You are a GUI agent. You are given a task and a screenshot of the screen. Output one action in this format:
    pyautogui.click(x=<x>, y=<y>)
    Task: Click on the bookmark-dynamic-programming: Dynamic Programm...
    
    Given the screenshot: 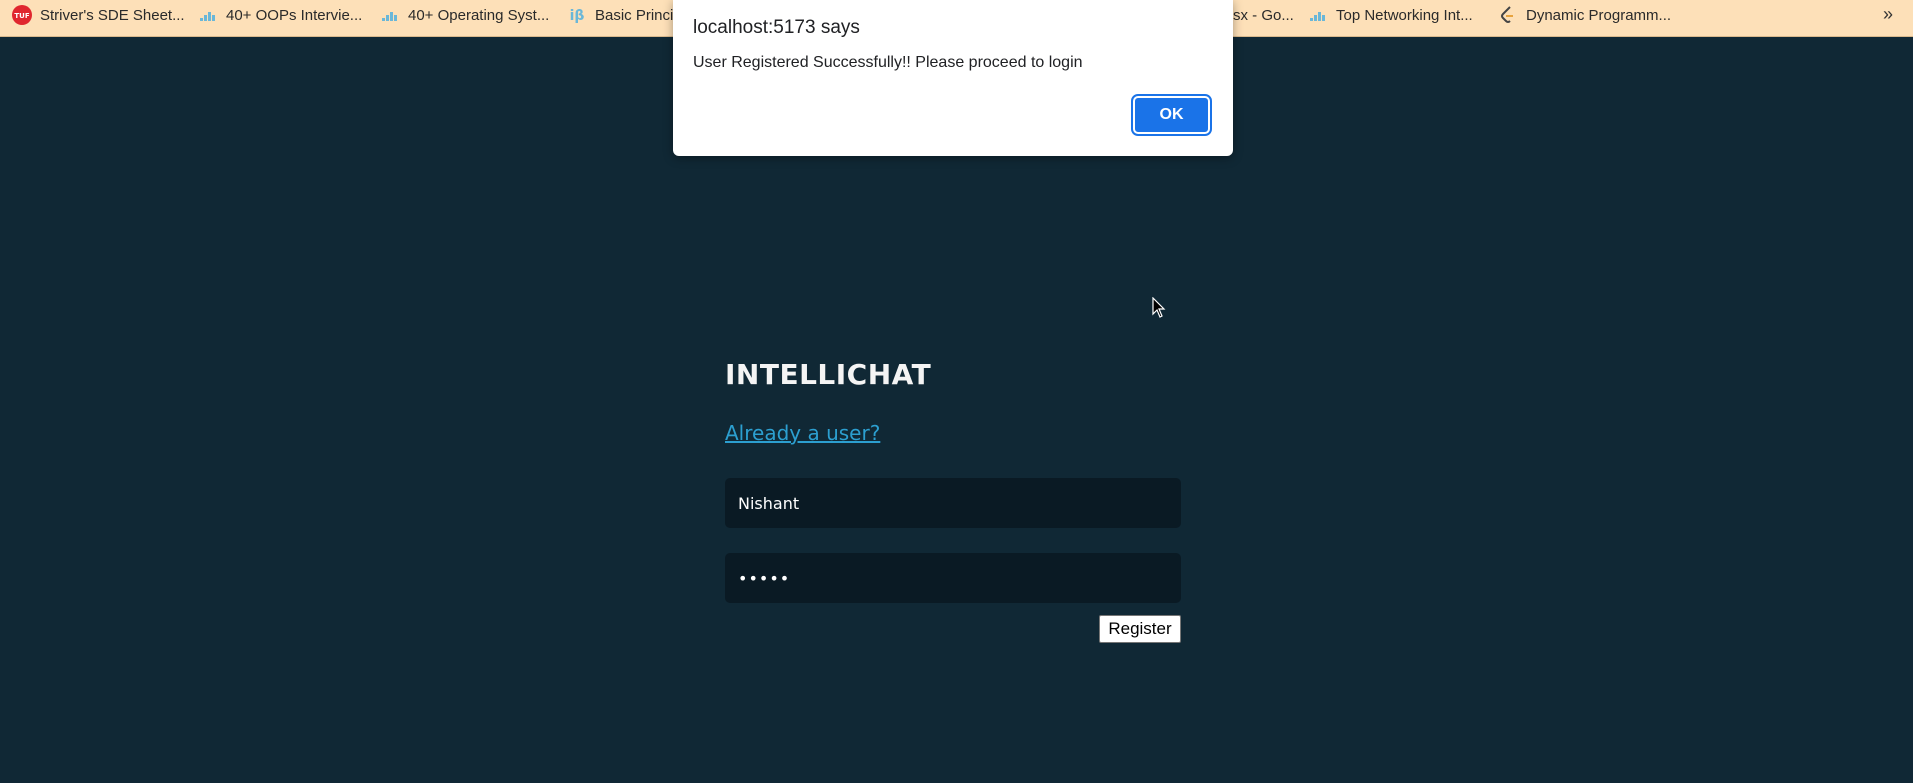 What is the action you would take?
    pyautogui.click(x=1584, y=15)
    